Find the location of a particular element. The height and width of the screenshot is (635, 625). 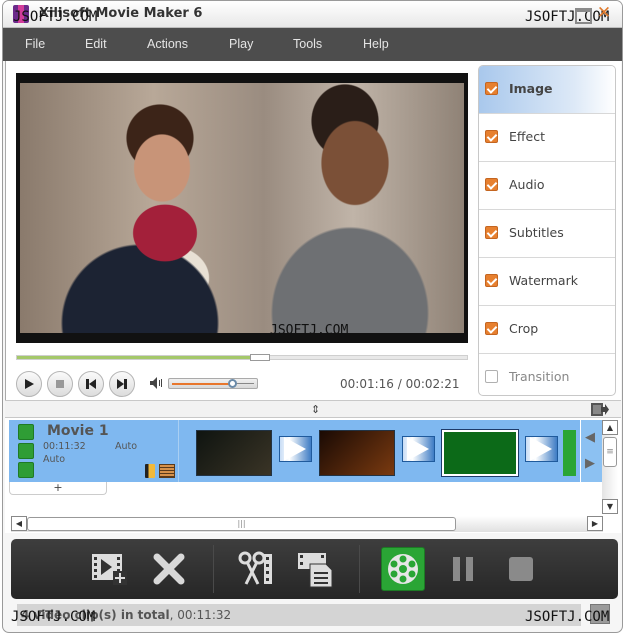

clip-thumbnail-selected is located at coordinates (480, 453).